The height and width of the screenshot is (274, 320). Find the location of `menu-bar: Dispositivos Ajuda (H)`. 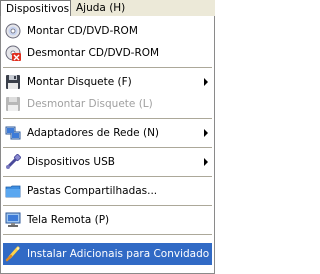

menu-bar: Dispositivos Ajuda (H) is located at coordinates (107, 8).